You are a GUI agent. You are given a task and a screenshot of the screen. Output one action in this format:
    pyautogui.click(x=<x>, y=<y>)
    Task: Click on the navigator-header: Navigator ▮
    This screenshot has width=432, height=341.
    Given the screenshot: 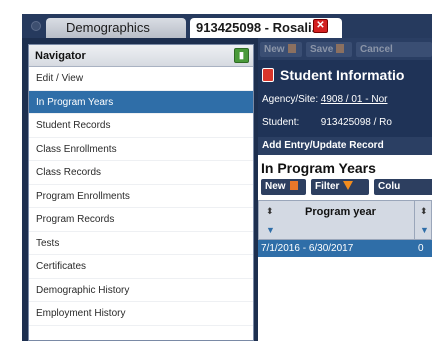 What is the action you would take?
    pyautogui.click(x=141, y=56)
    